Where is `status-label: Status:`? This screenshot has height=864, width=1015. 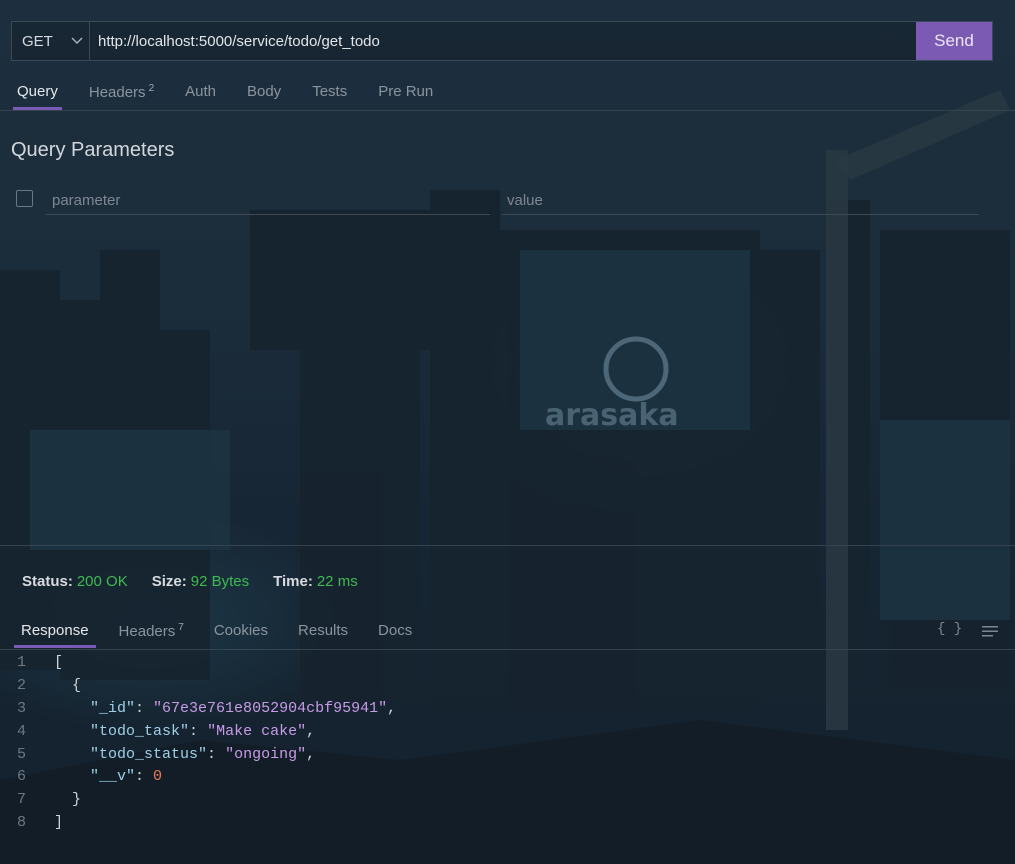 status-label: Status: is located at coordinates (47, 581).